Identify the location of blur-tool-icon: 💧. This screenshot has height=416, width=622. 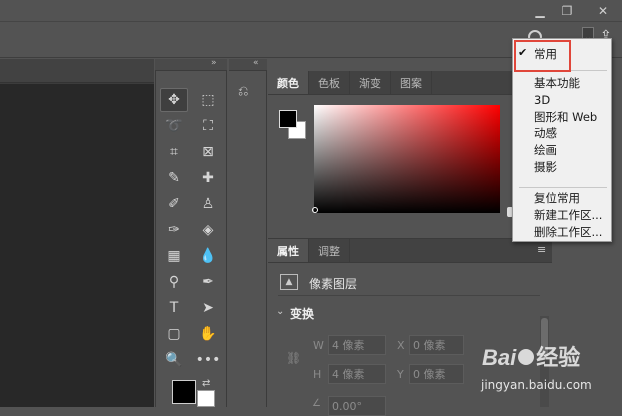
(208, 256).